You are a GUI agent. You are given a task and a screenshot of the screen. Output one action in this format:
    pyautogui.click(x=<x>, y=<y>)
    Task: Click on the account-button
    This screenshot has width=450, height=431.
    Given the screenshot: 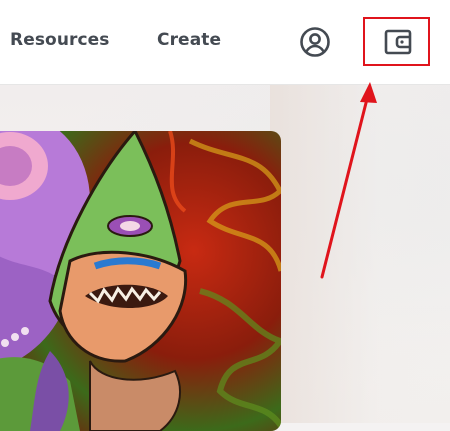 What is the action you would take?
    pyautogui.click(x=315, y=42)
    